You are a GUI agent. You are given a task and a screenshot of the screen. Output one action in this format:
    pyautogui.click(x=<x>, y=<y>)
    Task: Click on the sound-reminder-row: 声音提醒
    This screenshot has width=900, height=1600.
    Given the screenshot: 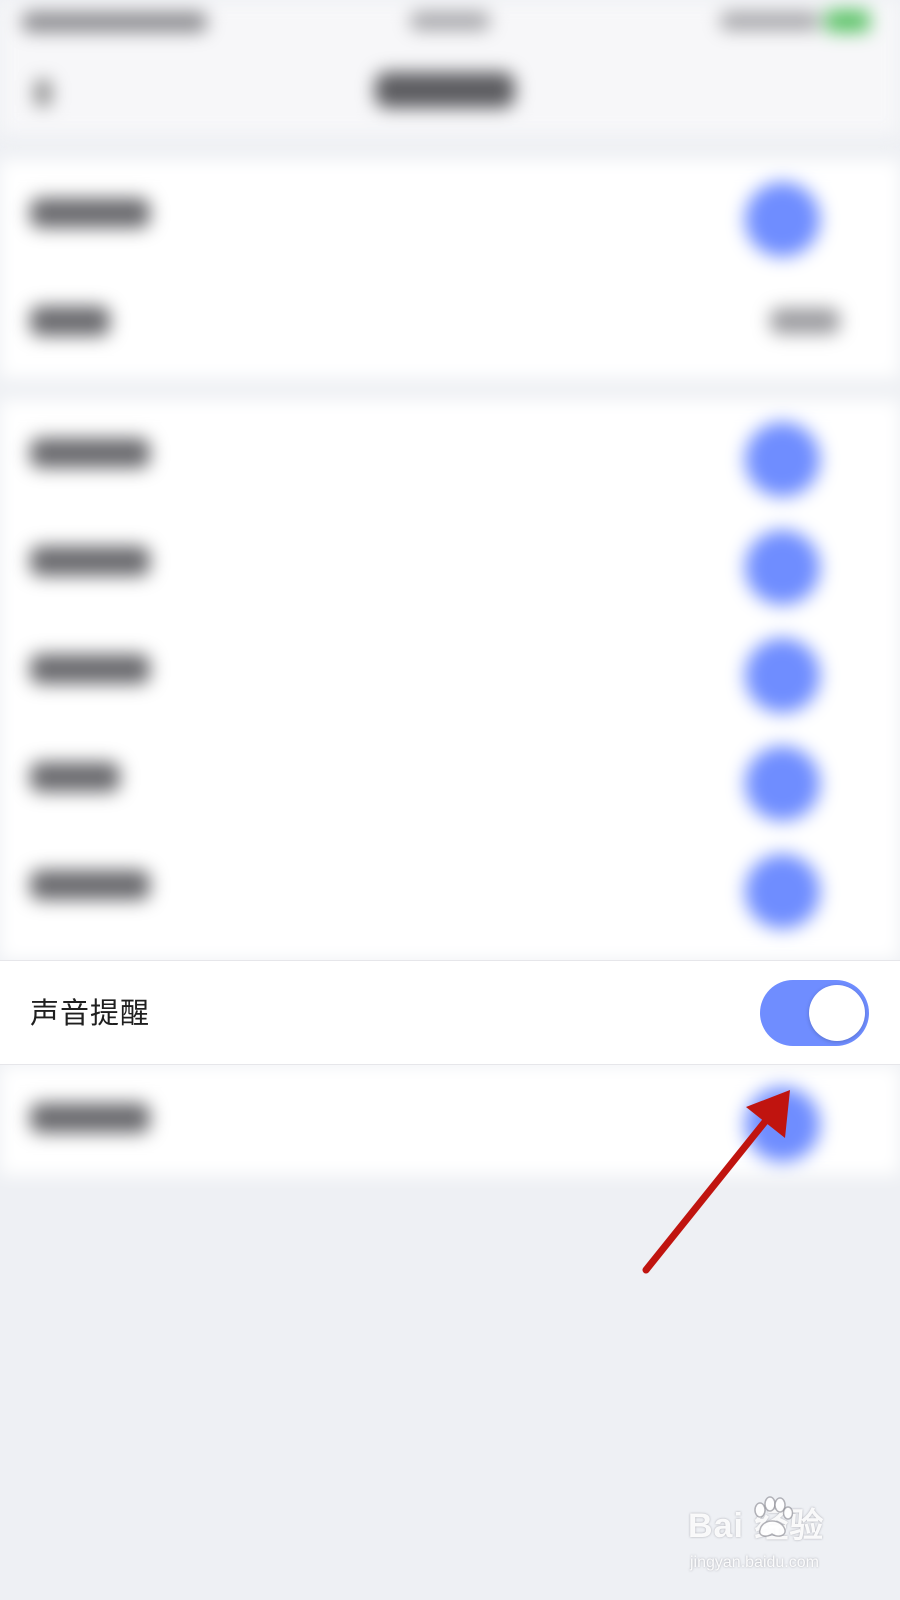 What is the action you would take?
    pyautogui.click(x=450, y=1012)
    